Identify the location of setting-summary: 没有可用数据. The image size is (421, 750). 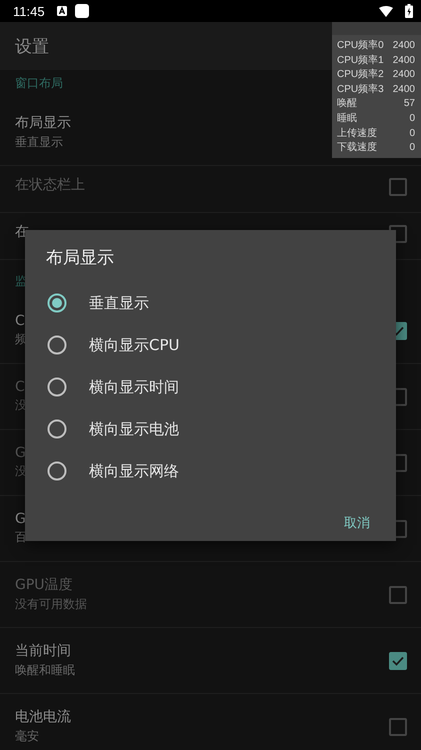
(51, 604).